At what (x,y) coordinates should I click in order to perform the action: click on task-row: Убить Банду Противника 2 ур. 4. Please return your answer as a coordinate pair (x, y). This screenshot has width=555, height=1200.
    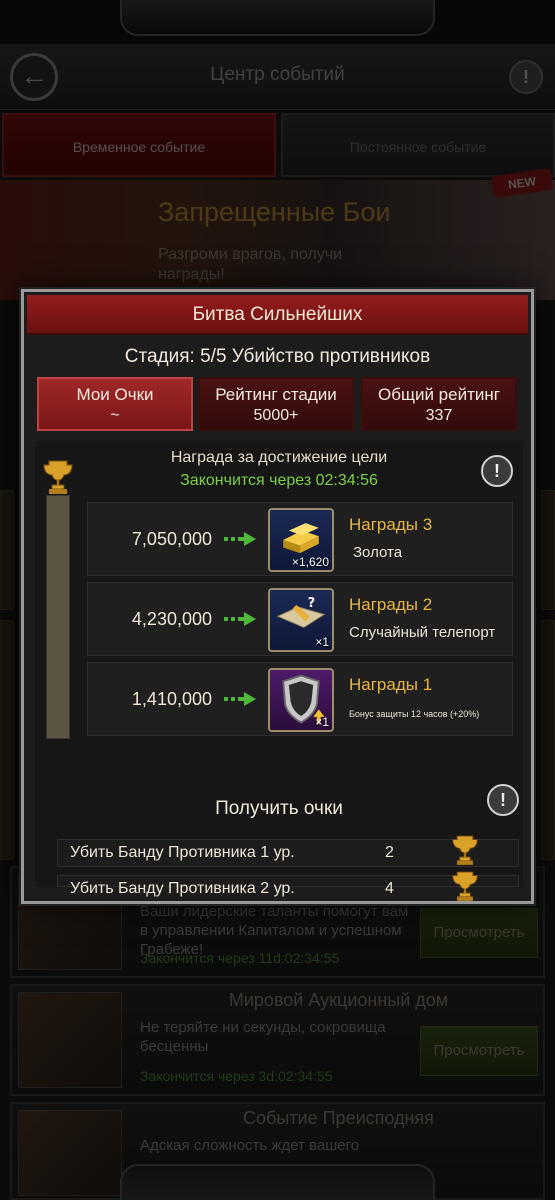
    Looking at the image, I should click on (288, 886).